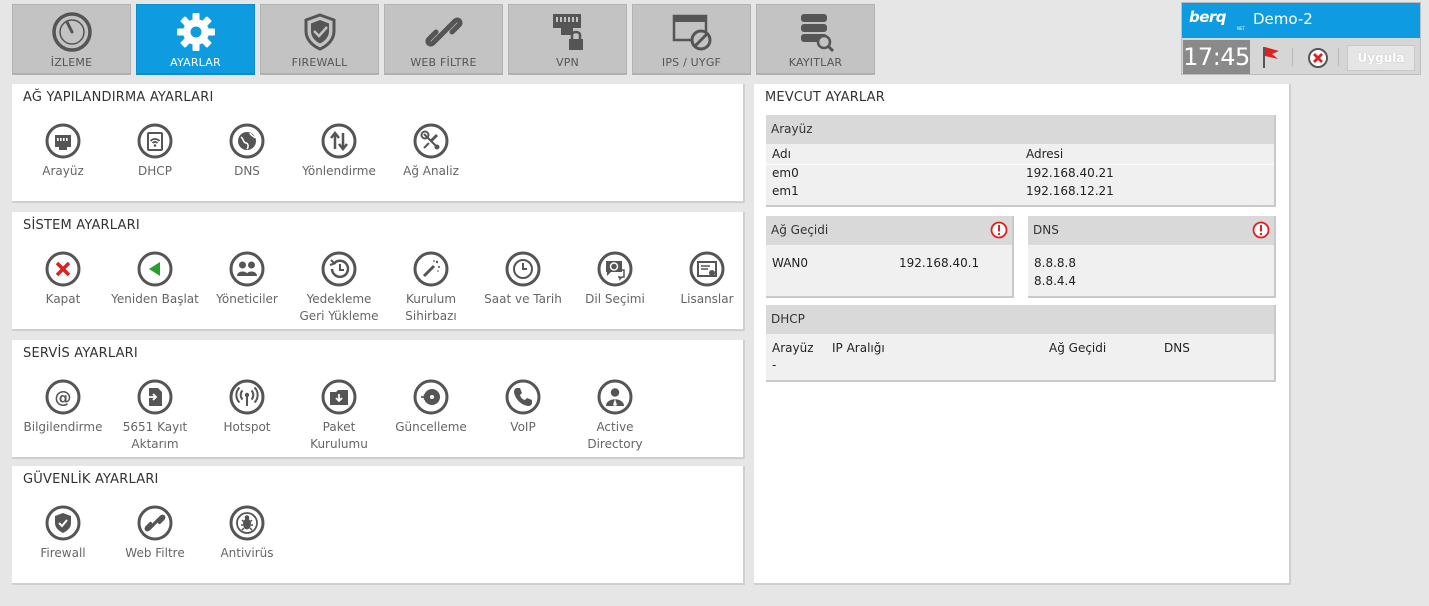  I want to click on phone-icon, so click(523, 397).